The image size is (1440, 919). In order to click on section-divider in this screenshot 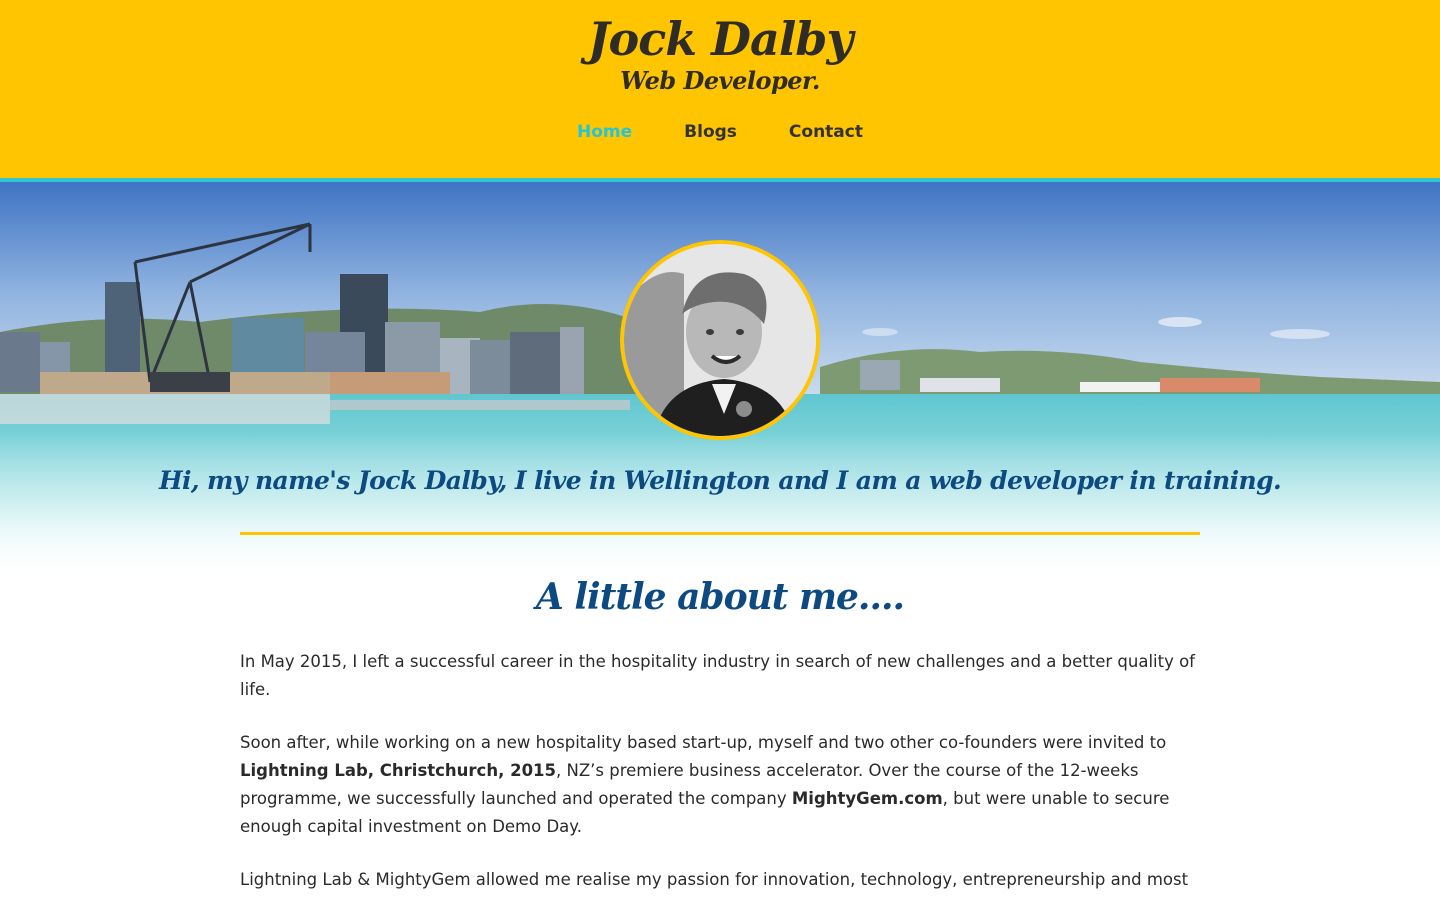, I will do `click(720, 533)`.